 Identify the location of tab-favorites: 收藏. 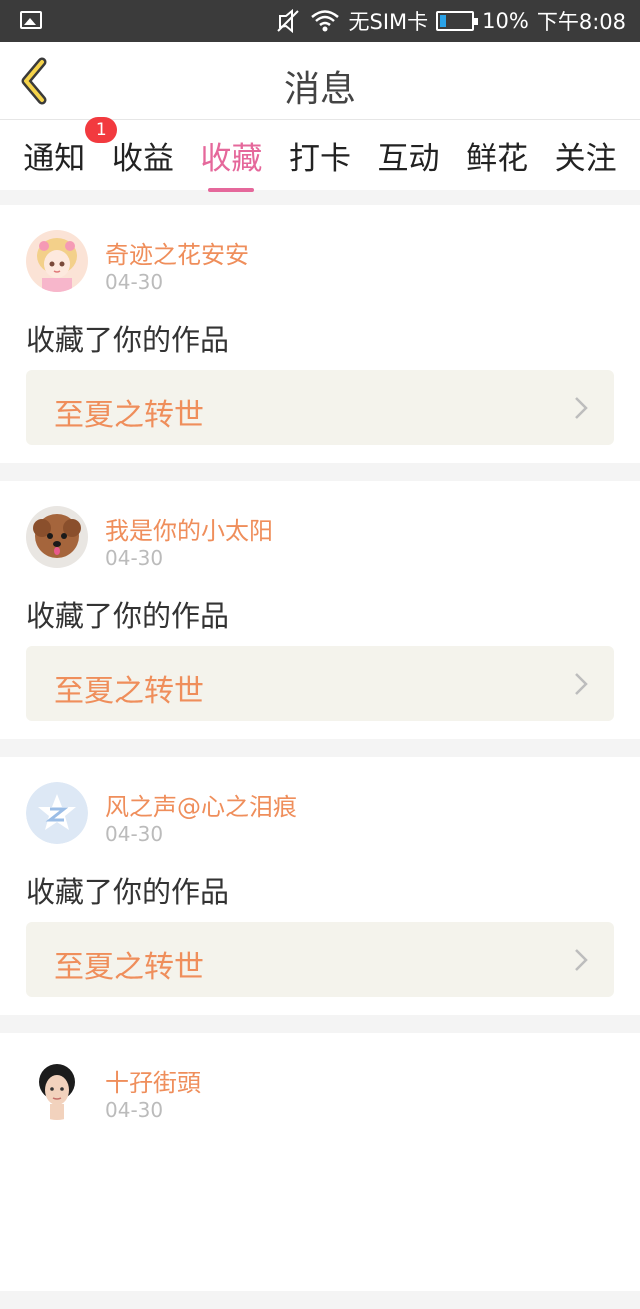
(231, 162).